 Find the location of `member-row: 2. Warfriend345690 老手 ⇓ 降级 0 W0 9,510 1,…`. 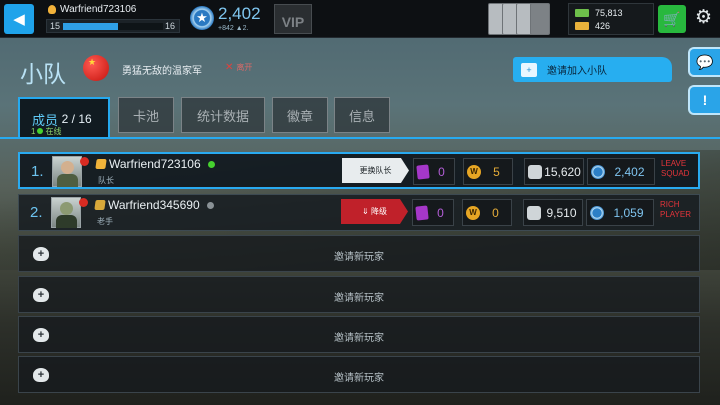

member-row: 2. Warfriend345690 老手 ⇓ 降级 0 W0 9,510 1,… is located at coordinates (359, 212).